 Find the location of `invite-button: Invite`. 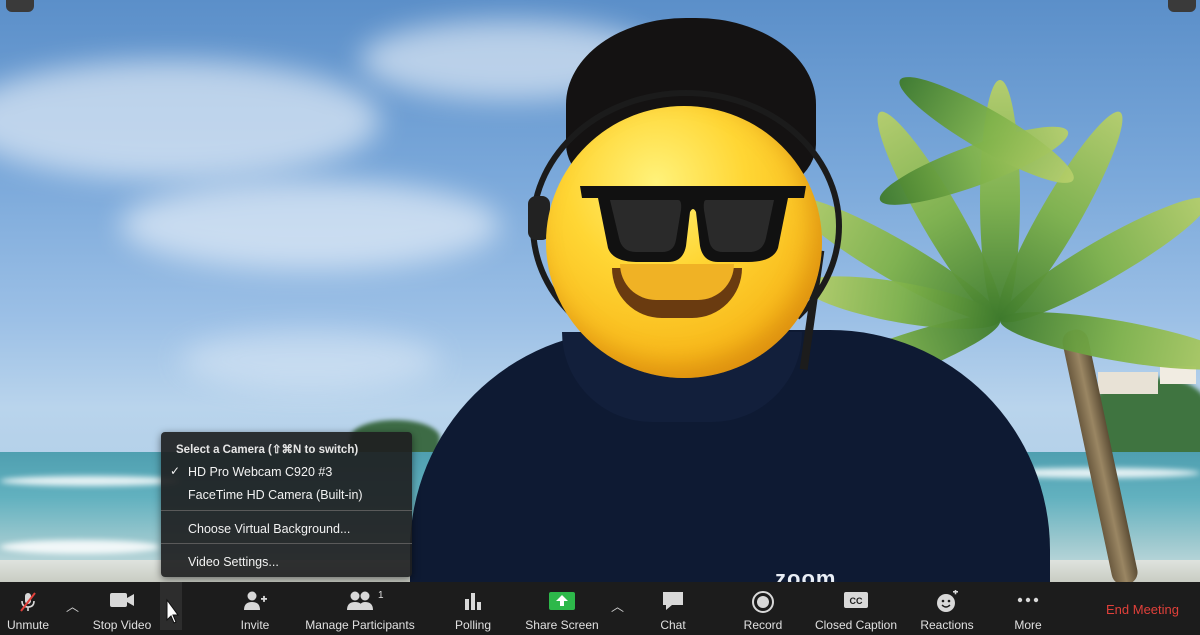

invite-button: Invite is located at coordinates (255, 607).